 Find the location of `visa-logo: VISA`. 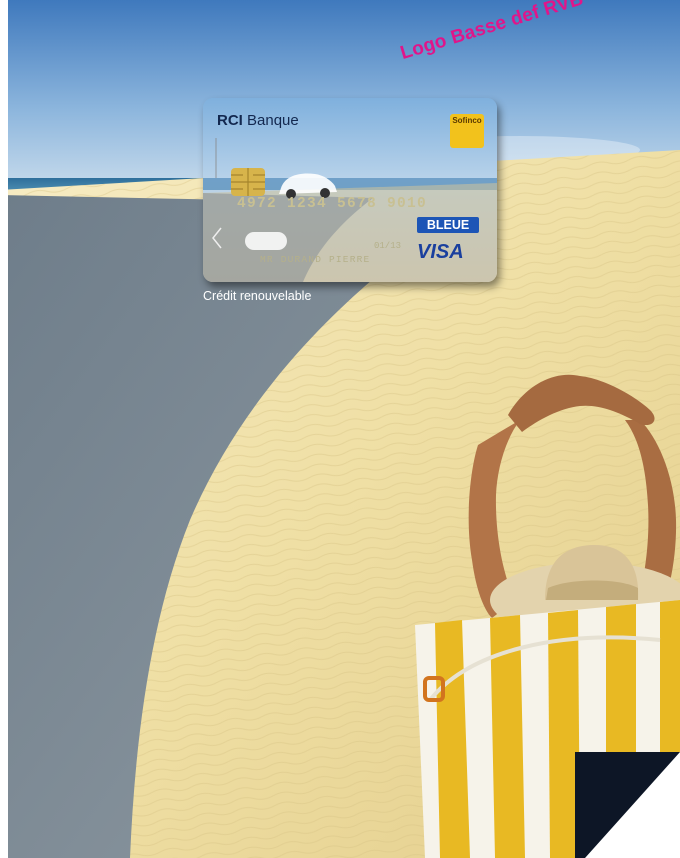

visa-logo: VISA is located at coordinates (440, 252).